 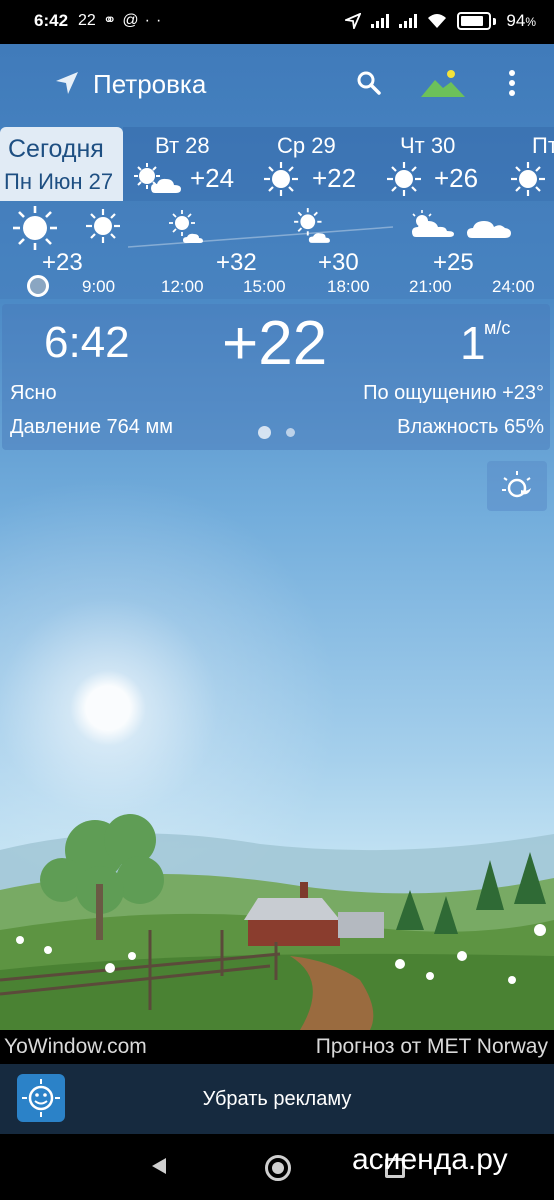 What do you see at coordinates (290, 432) in the screenshot?
I see `page-indicator` at bounding box center [290, 432].